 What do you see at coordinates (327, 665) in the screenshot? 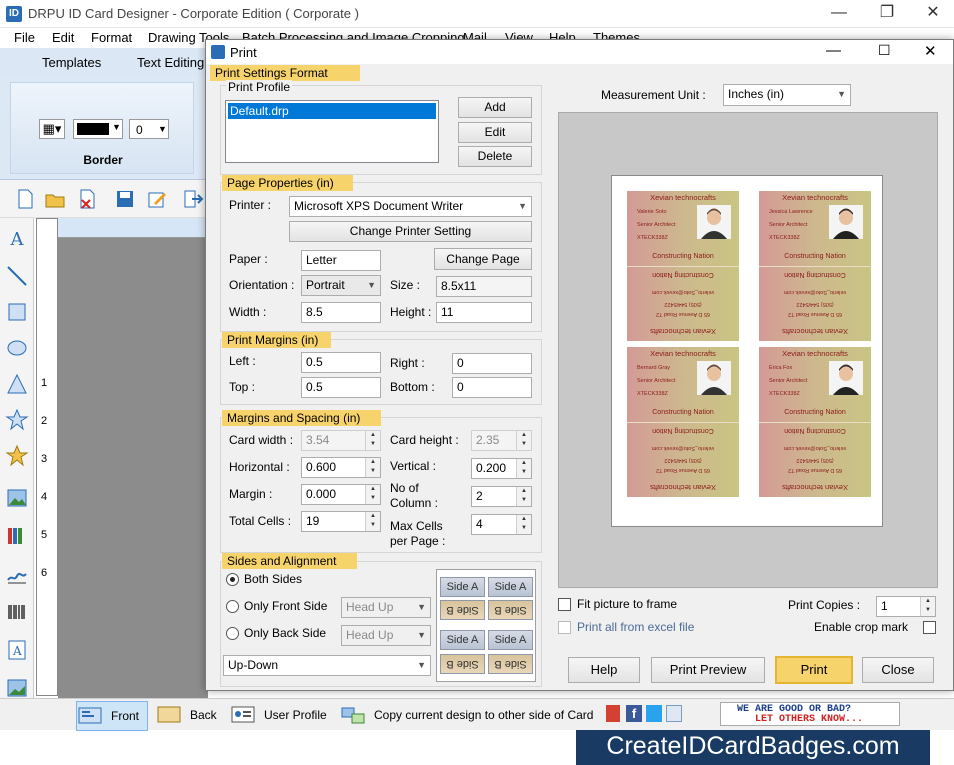
I see `card-order-select: Up-Down ▼` at bounding box center [327, 665].